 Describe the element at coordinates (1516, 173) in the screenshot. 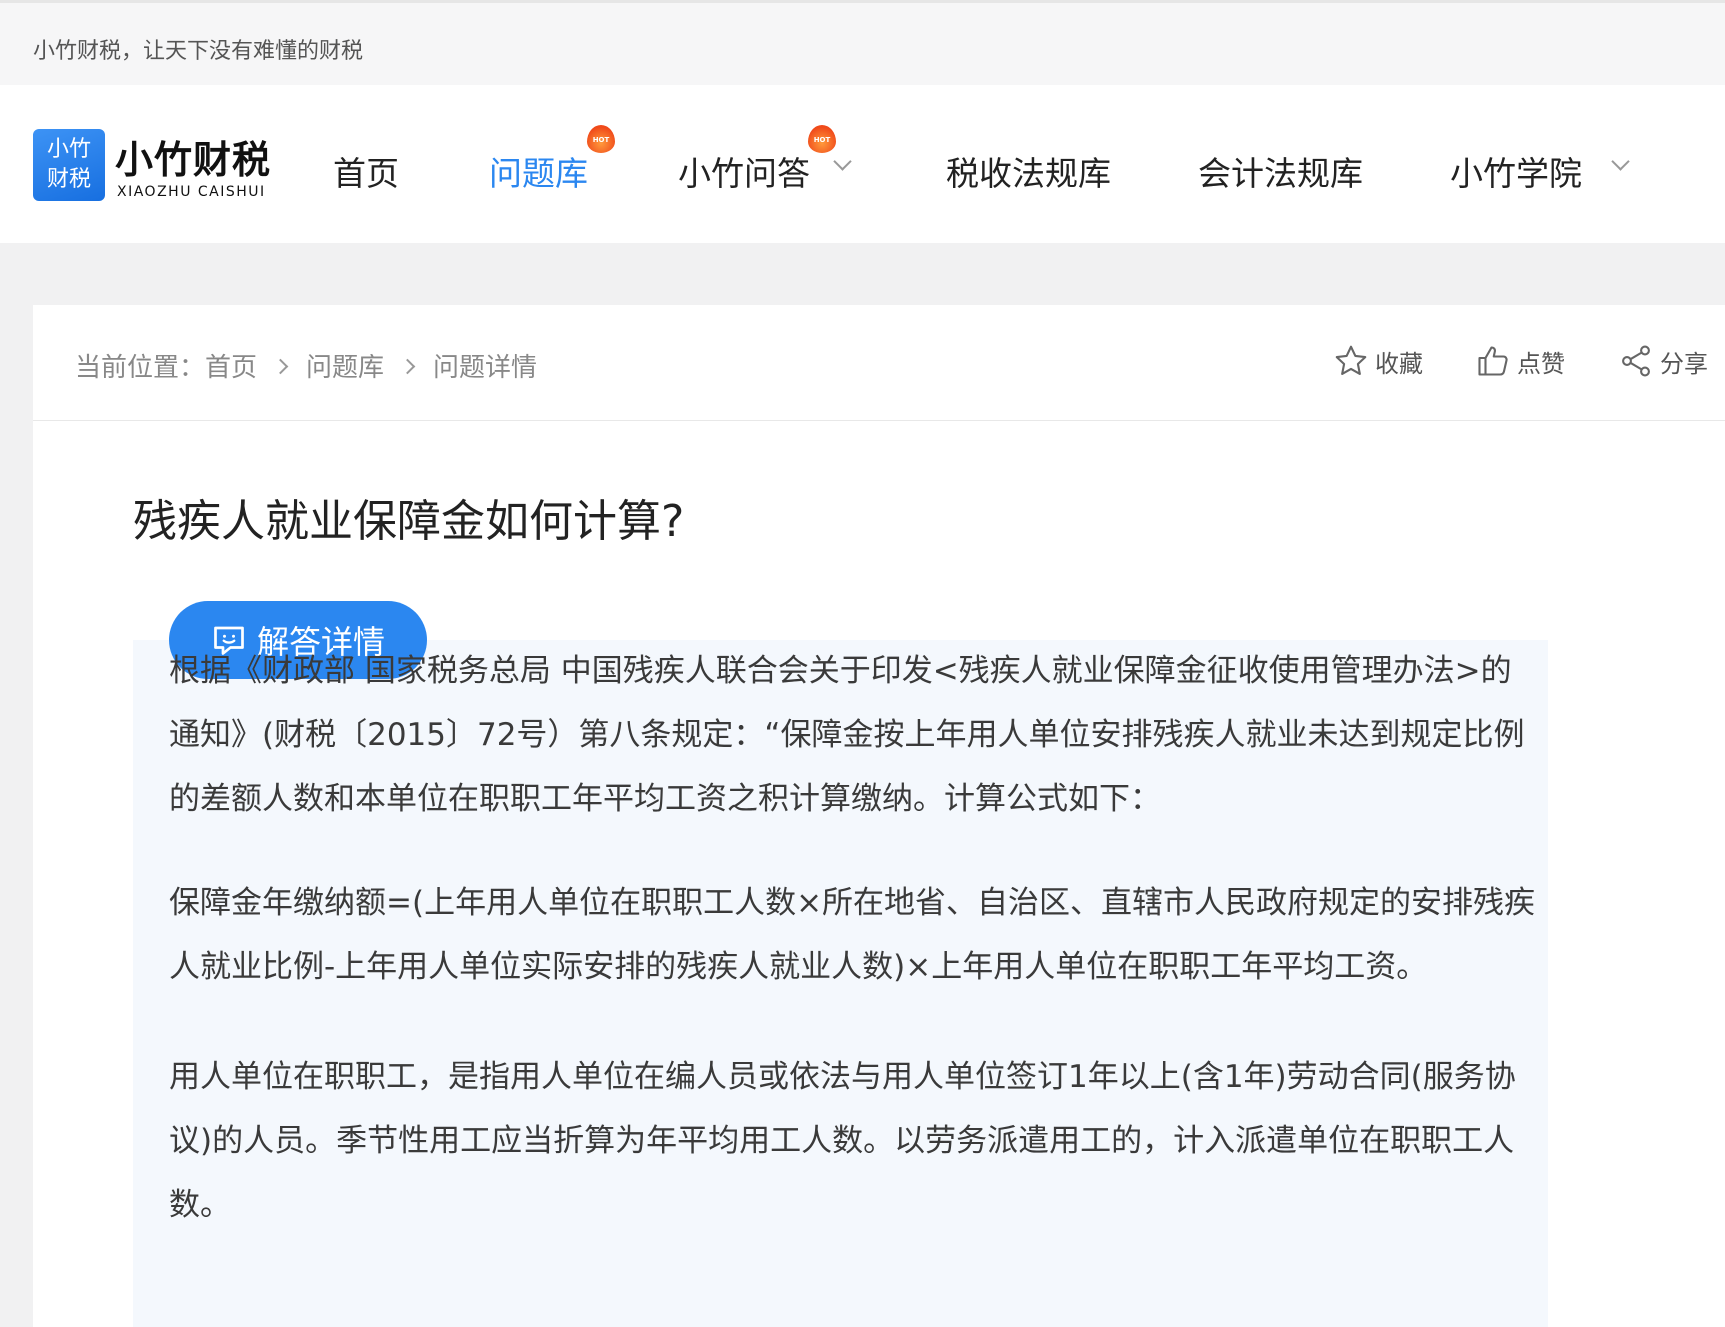

I see `nav-item-label: 小竹学院` at that location.